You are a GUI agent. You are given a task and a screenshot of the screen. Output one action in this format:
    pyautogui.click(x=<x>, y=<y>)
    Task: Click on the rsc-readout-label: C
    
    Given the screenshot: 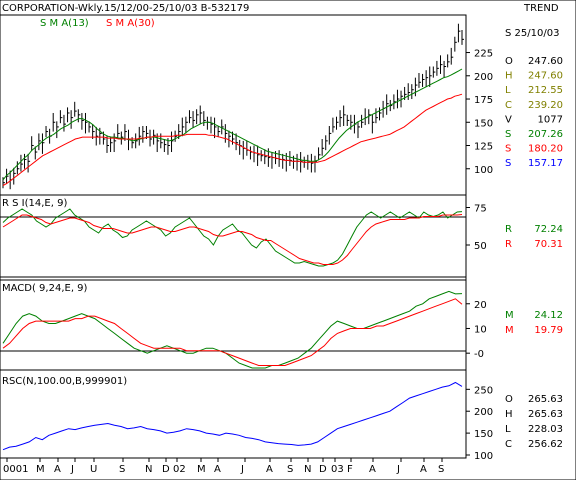 What is the action you would take?
    pyautogui.click(x=508, y=444)
    